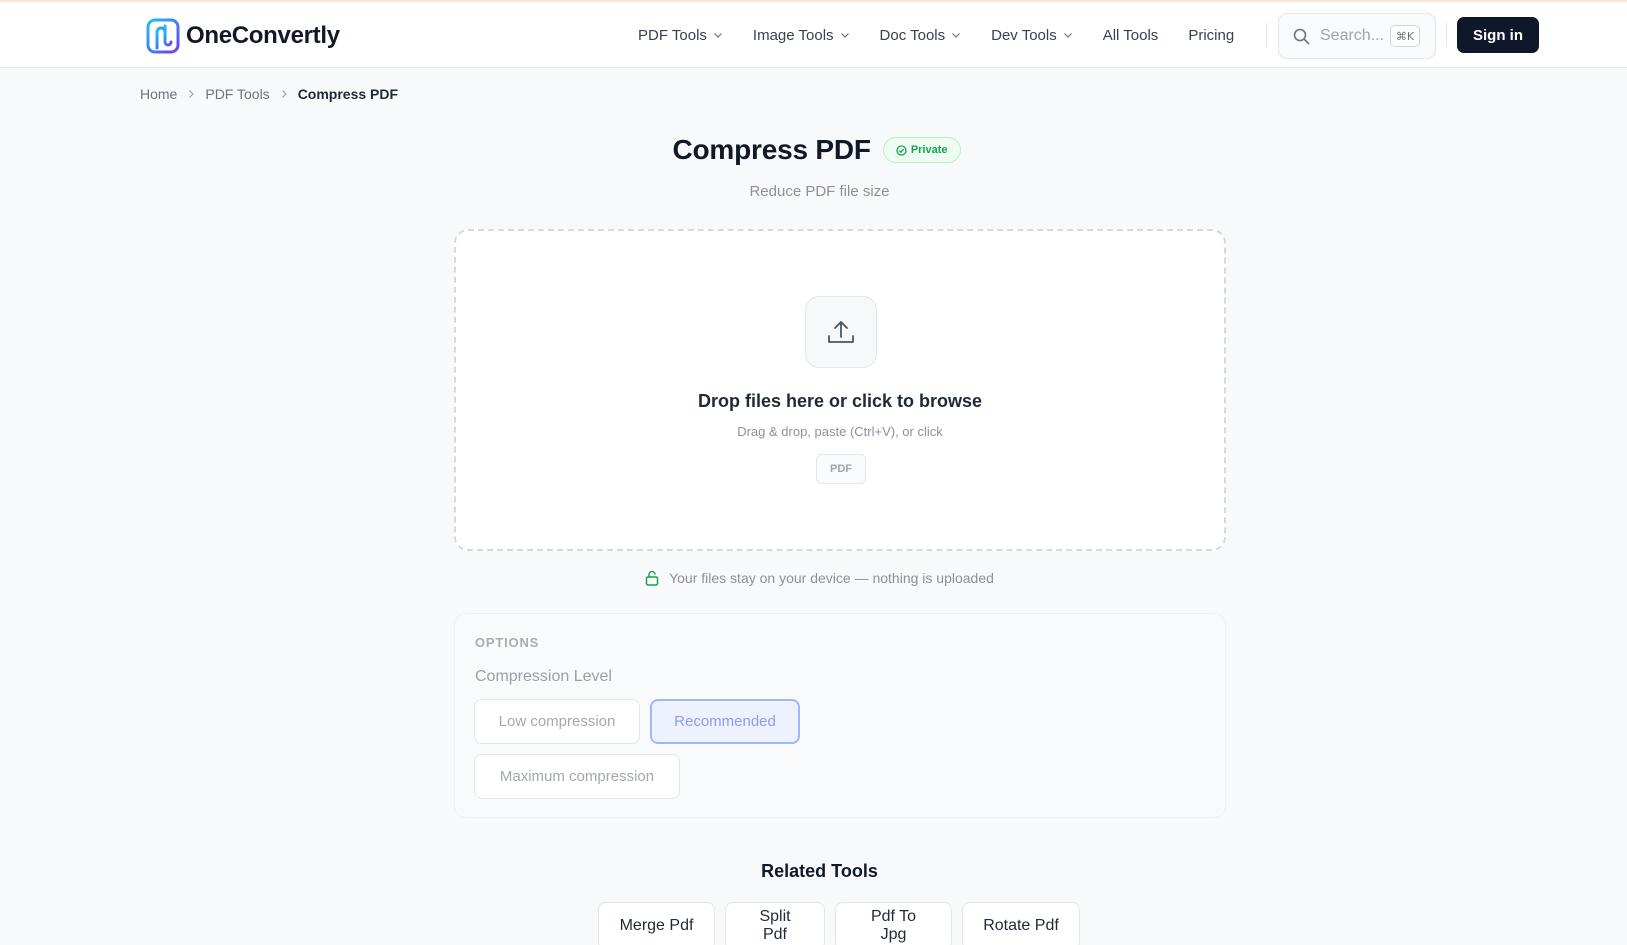 This screenshot has height=945, width=1627. What do you see at coordinates (1021, 923) in the screenshot?
I see `related-rotate-pdf: Rotate Pdf` at bounding box center [1021, 923].